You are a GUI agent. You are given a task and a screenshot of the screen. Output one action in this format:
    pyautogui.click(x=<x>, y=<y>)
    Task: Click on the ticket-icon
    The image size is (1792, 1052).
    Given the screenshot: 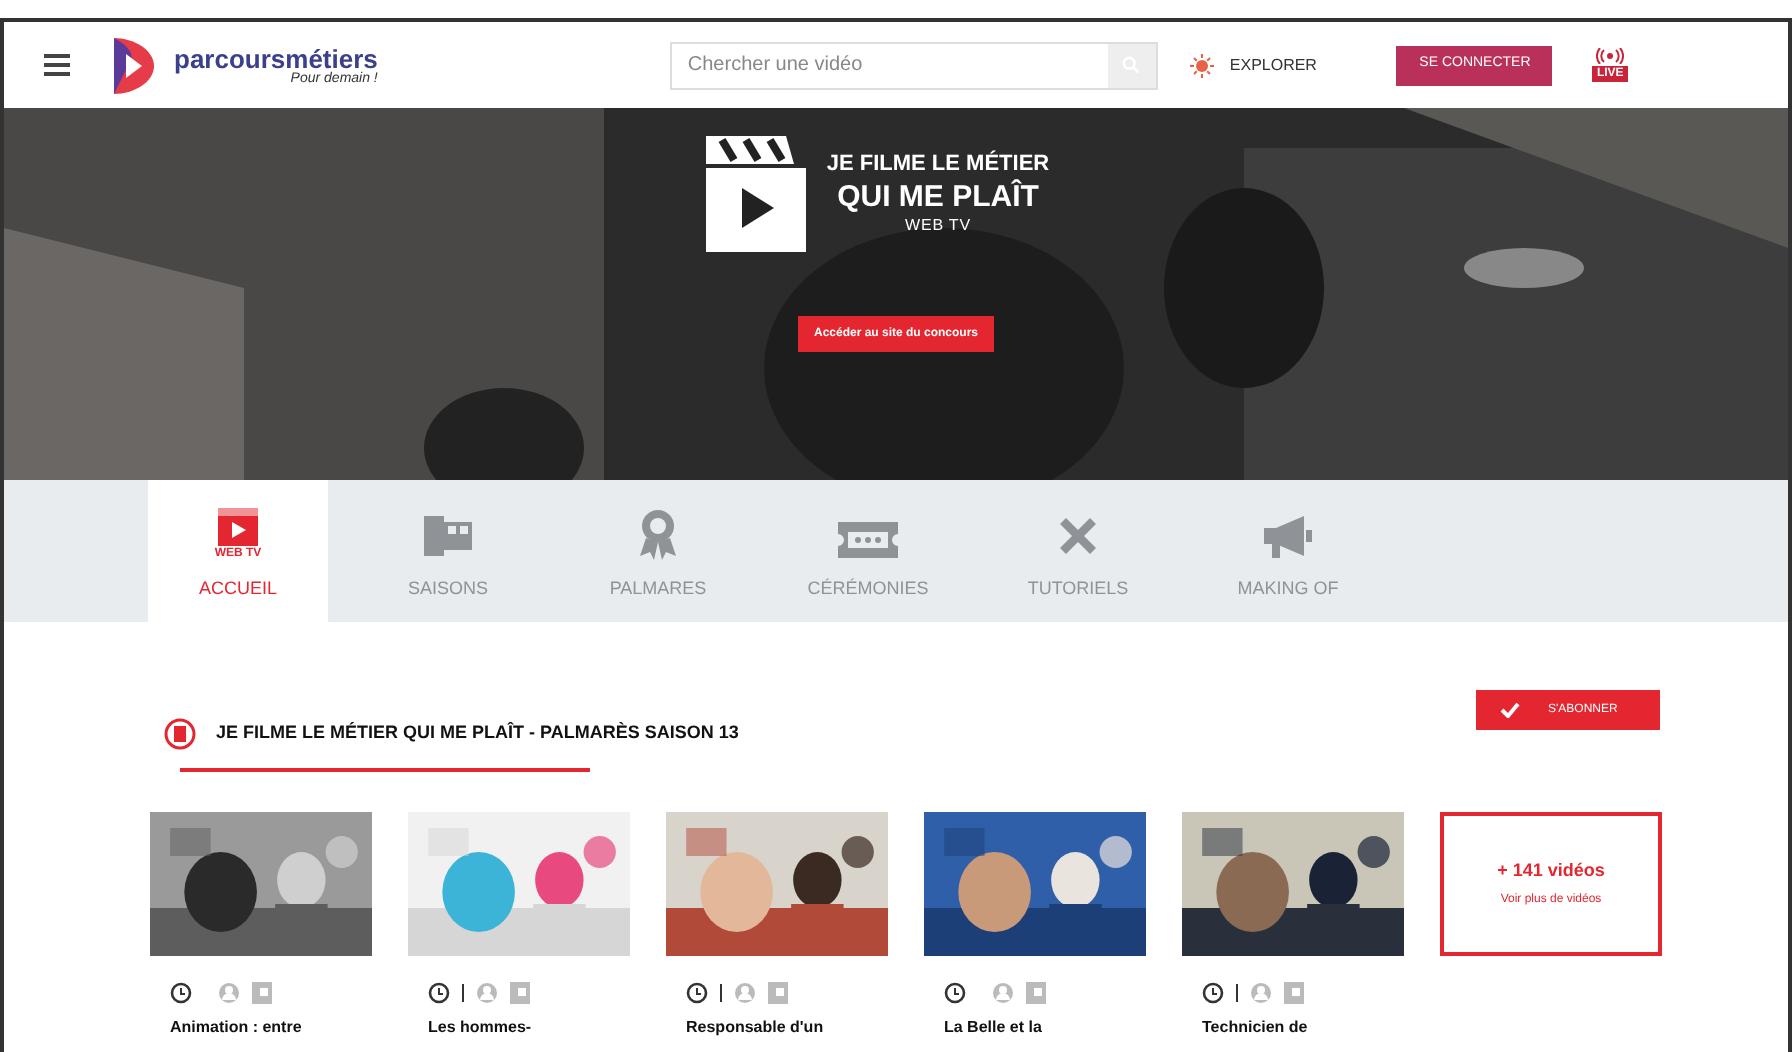 What is the action you would take?
    pyautogui.click(x=868, y=539)
    